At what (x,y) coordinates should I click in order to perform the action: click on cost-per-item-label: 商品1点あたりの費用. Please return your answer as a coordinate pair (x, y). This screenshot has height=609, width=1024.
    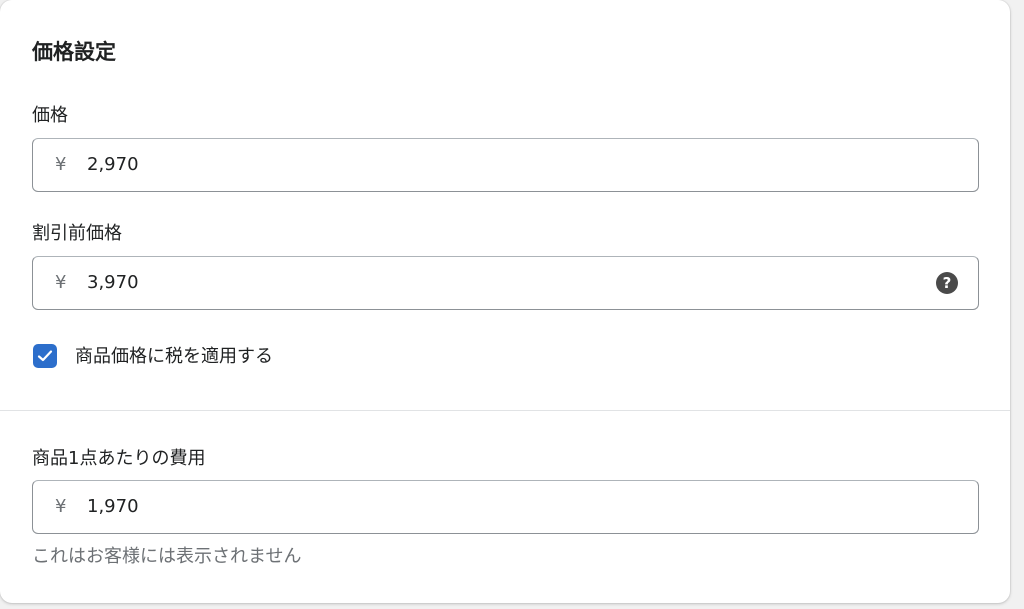
    Looking at the image, I should click on (119, 458).